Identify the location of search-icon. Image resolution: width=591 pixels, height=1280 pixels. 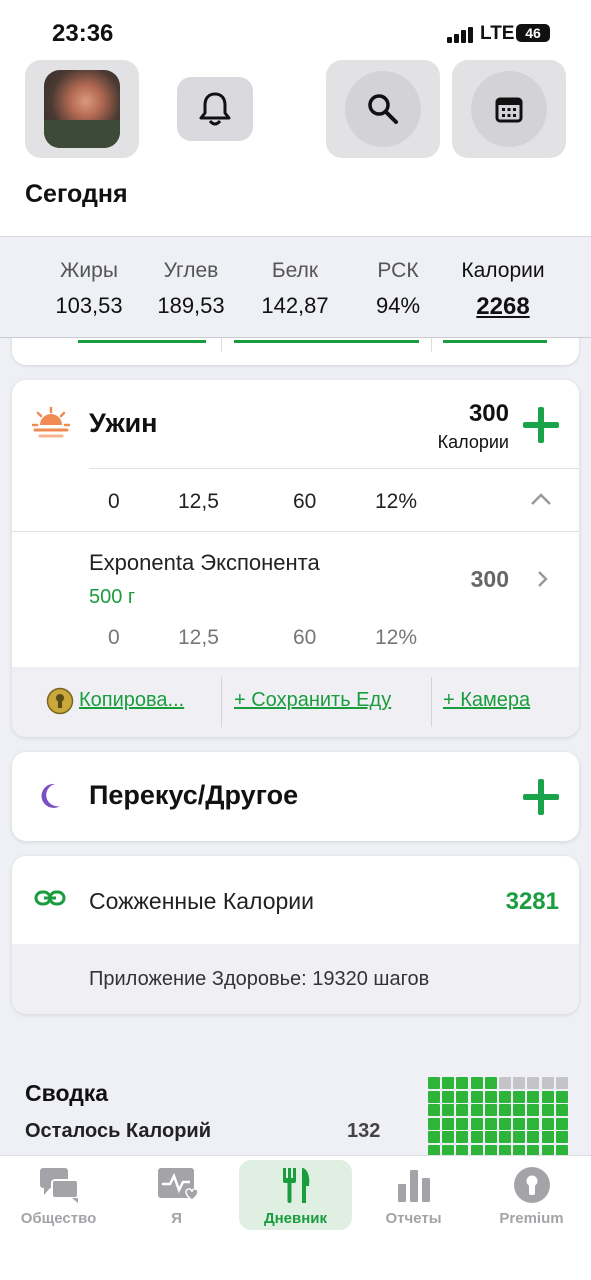
(383, 109).